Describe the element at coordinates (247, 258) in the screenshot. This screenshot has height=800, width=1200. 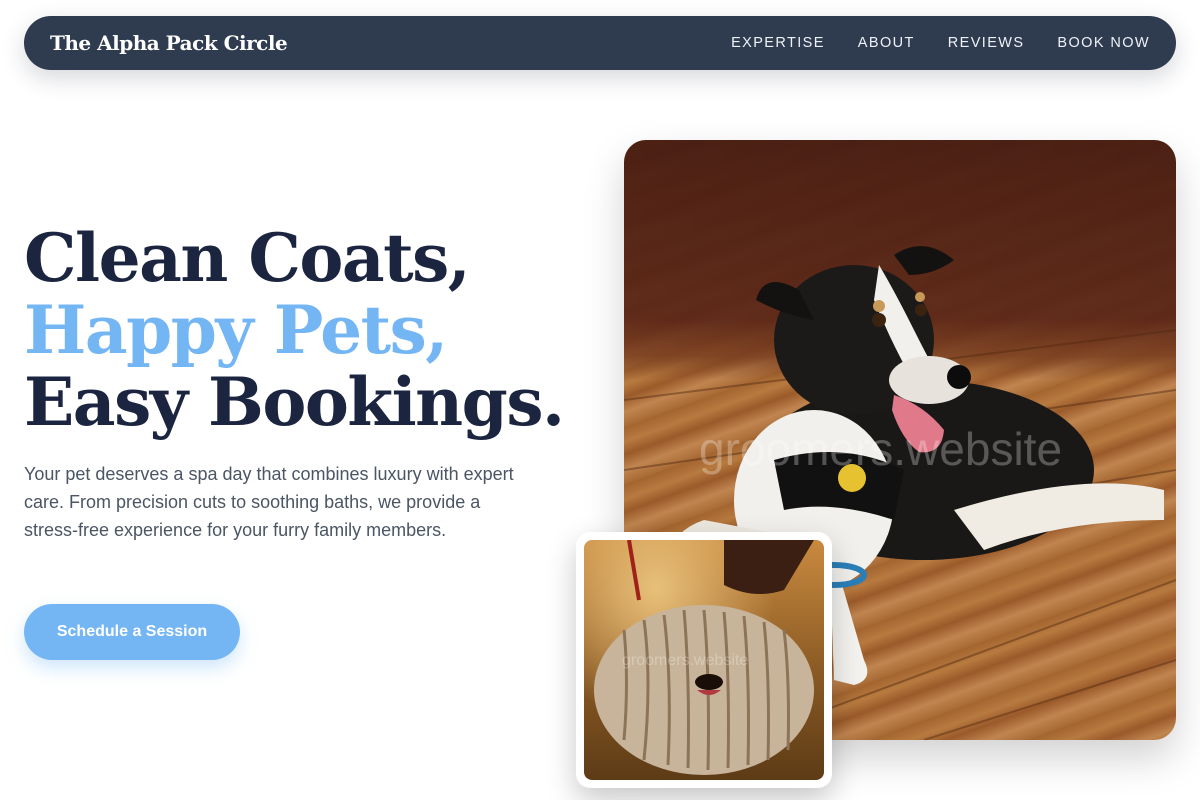
I see `hero-title-line-1: Clean Coats,` at that location.